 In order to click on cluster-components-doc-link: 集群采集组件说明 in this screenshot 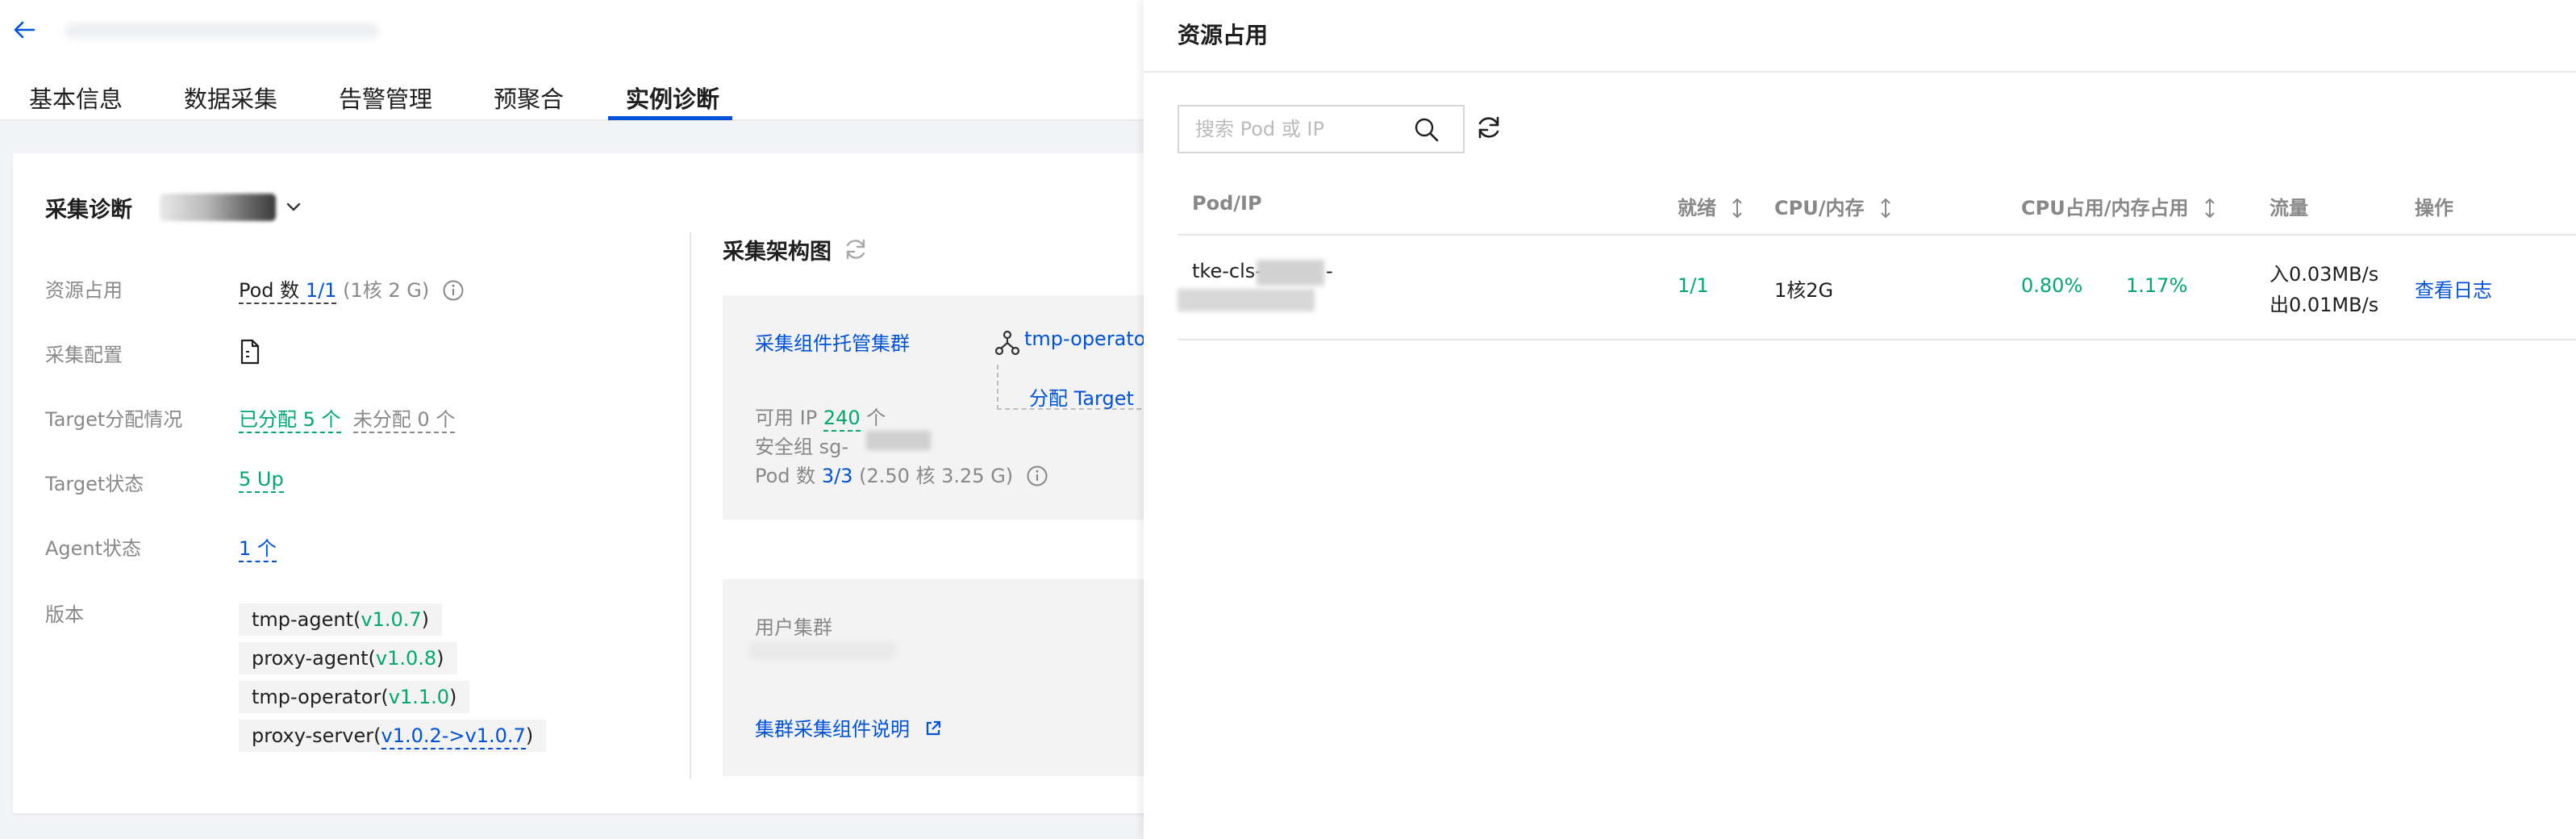, I will do `click(848, 727)`.